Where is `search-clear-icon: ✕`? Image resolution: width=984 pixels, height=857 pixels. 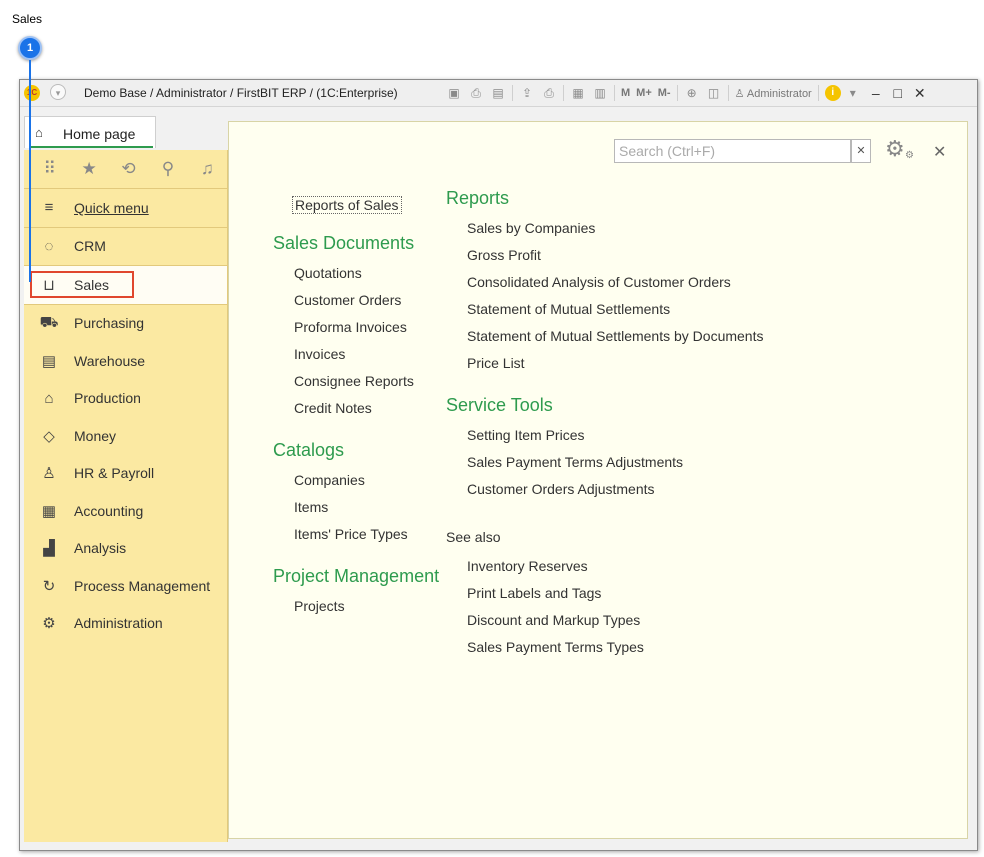
search-clear-icon: ✕ is located at coordinates (861, 151).